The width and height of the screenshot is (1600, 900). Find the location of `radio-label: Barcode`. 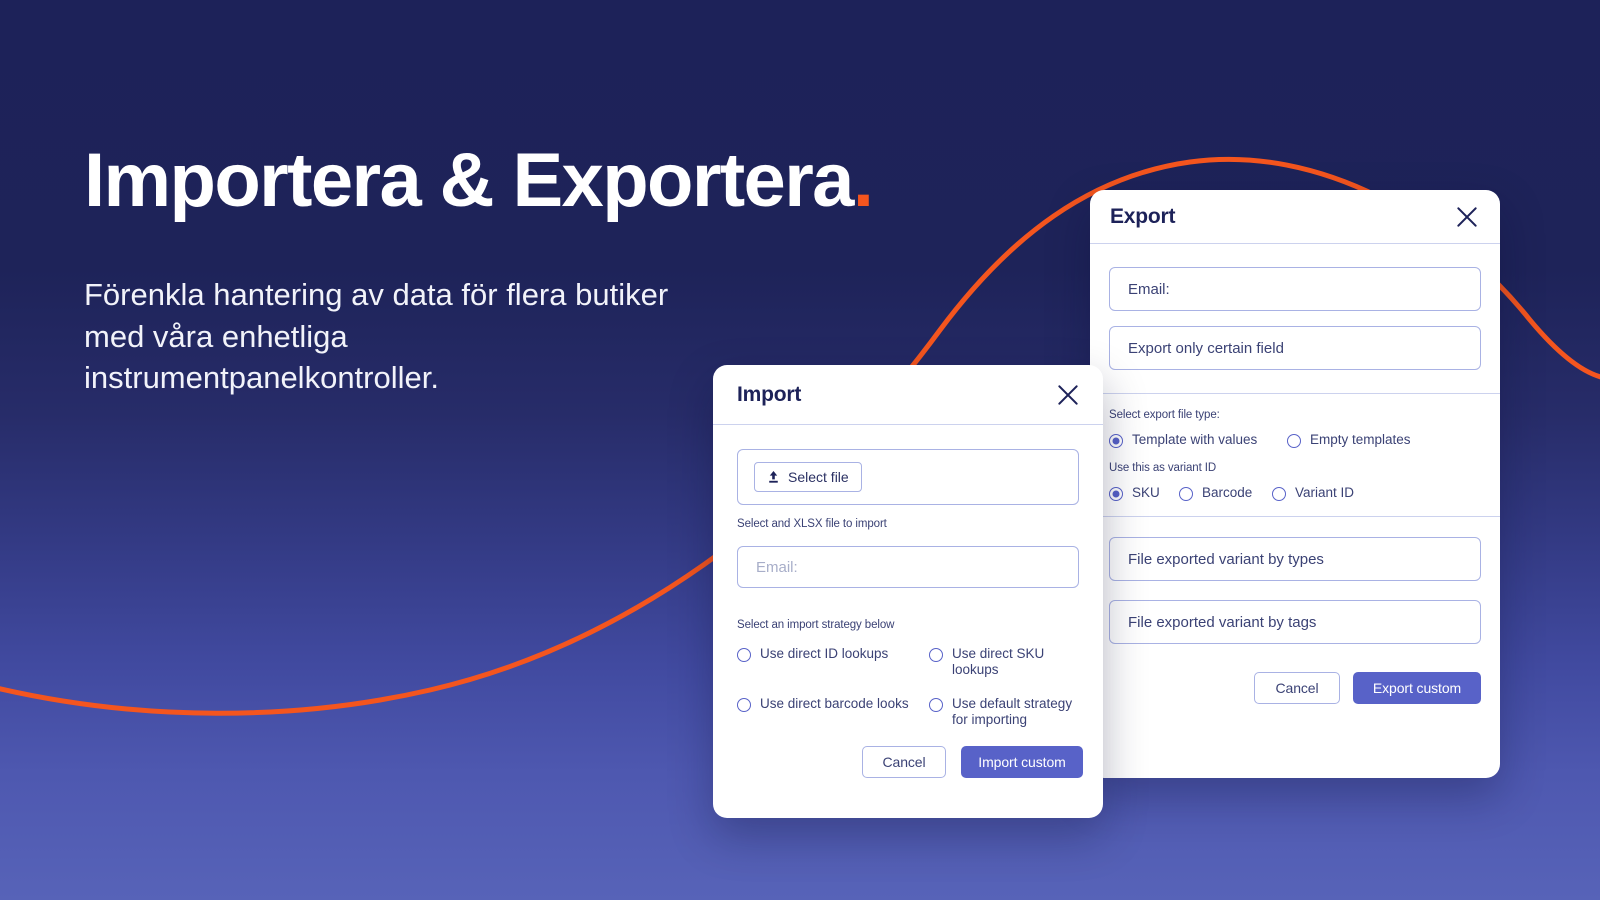

radio-label: Barcode is located at coordinates (1227, 492).